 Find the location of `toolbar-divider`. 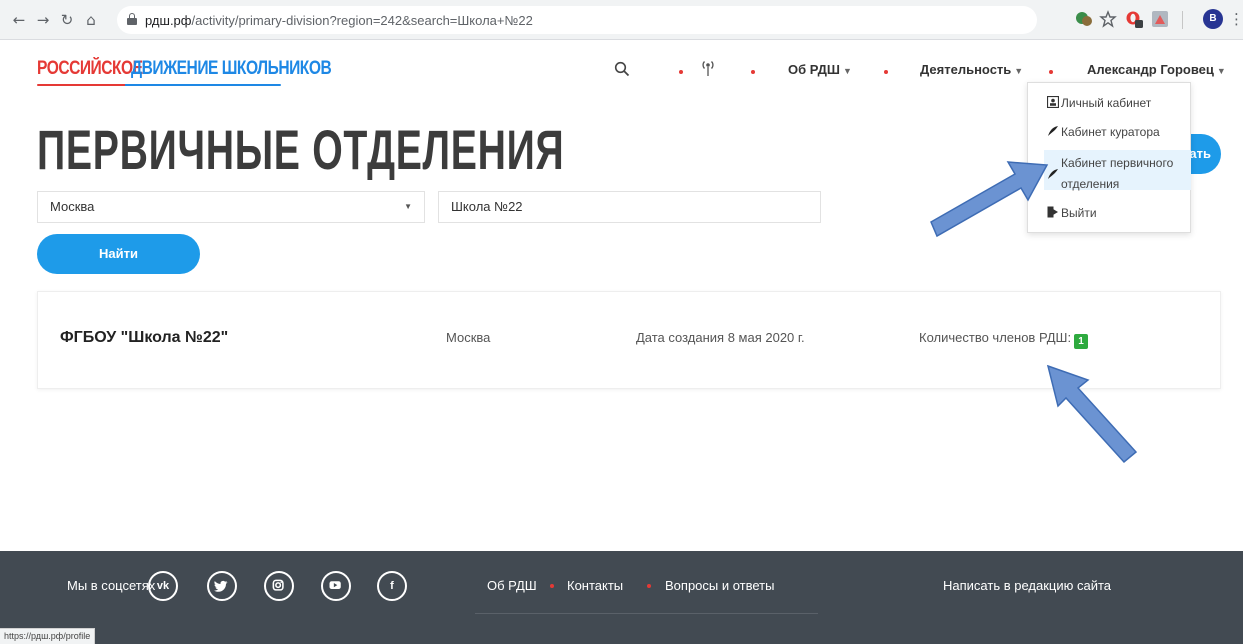

toolbar-divider is located at coordinates (1182, 20).